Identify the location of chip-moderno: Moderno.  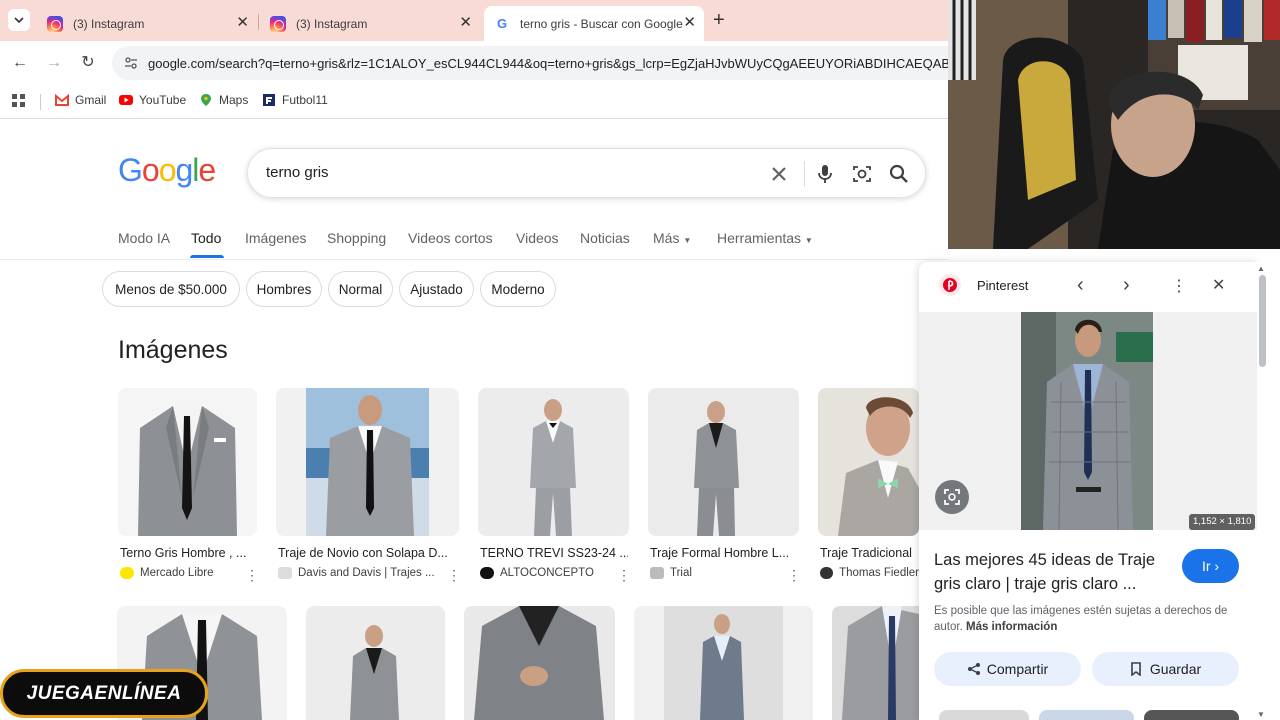
(518, 289).